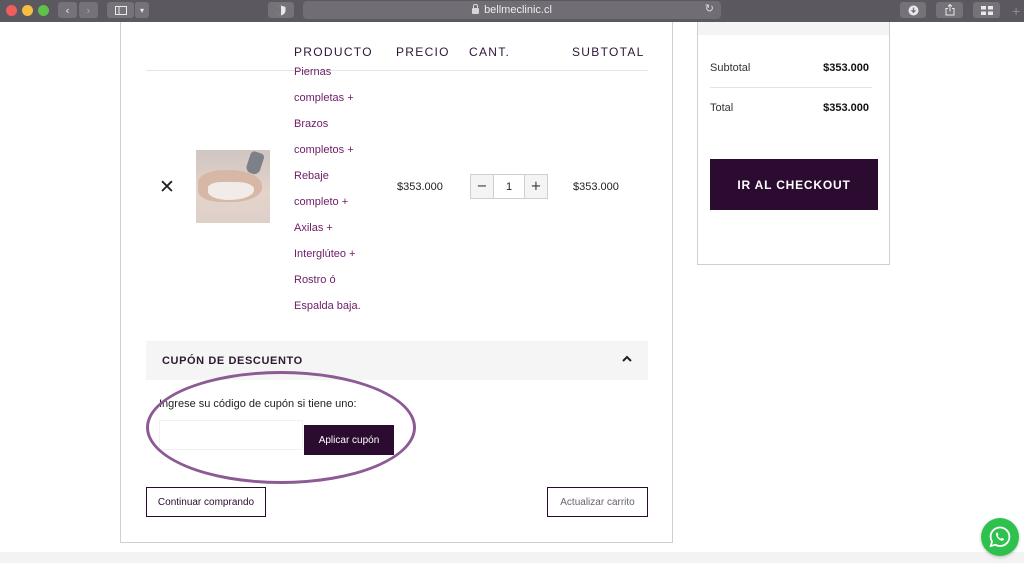 The image size is (1024, 563). I want to click on product-name-line: Brazos, so click(311, 124).